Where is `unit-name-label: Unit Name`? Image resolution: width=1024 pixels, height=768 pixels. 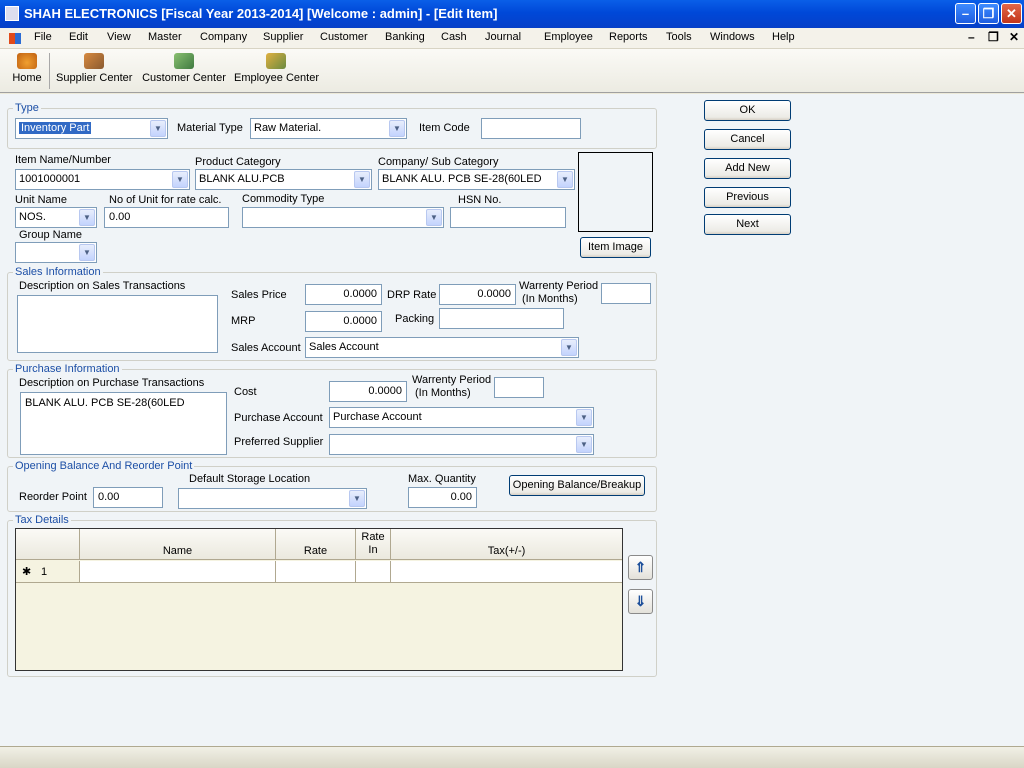
unit-name-label: Unit Name is located at coordinates (41, 200).